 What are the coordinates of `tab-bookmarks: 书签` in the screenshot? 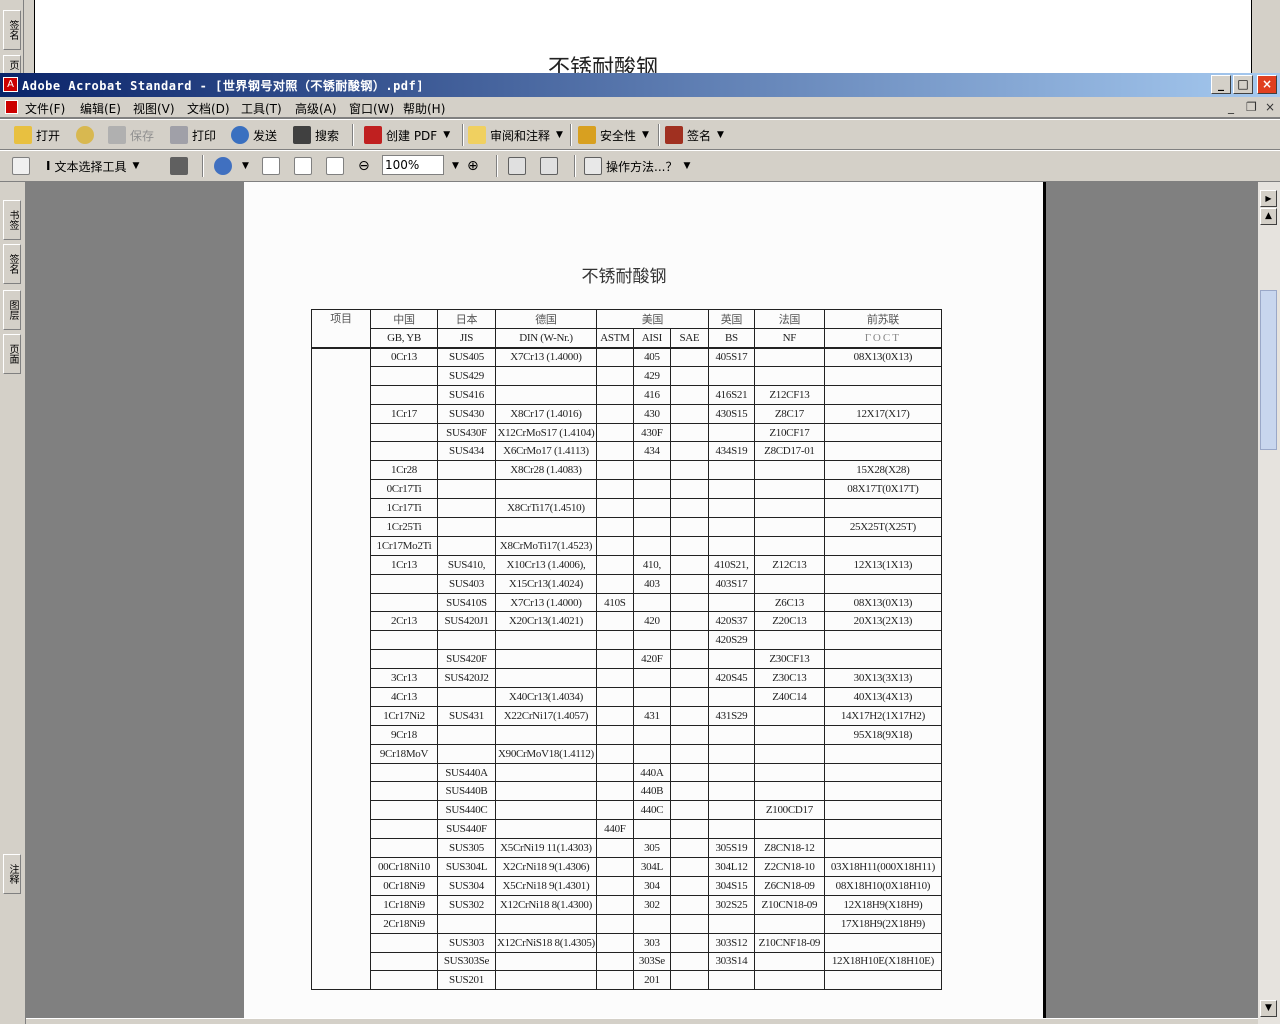 It's located at (12, 220).